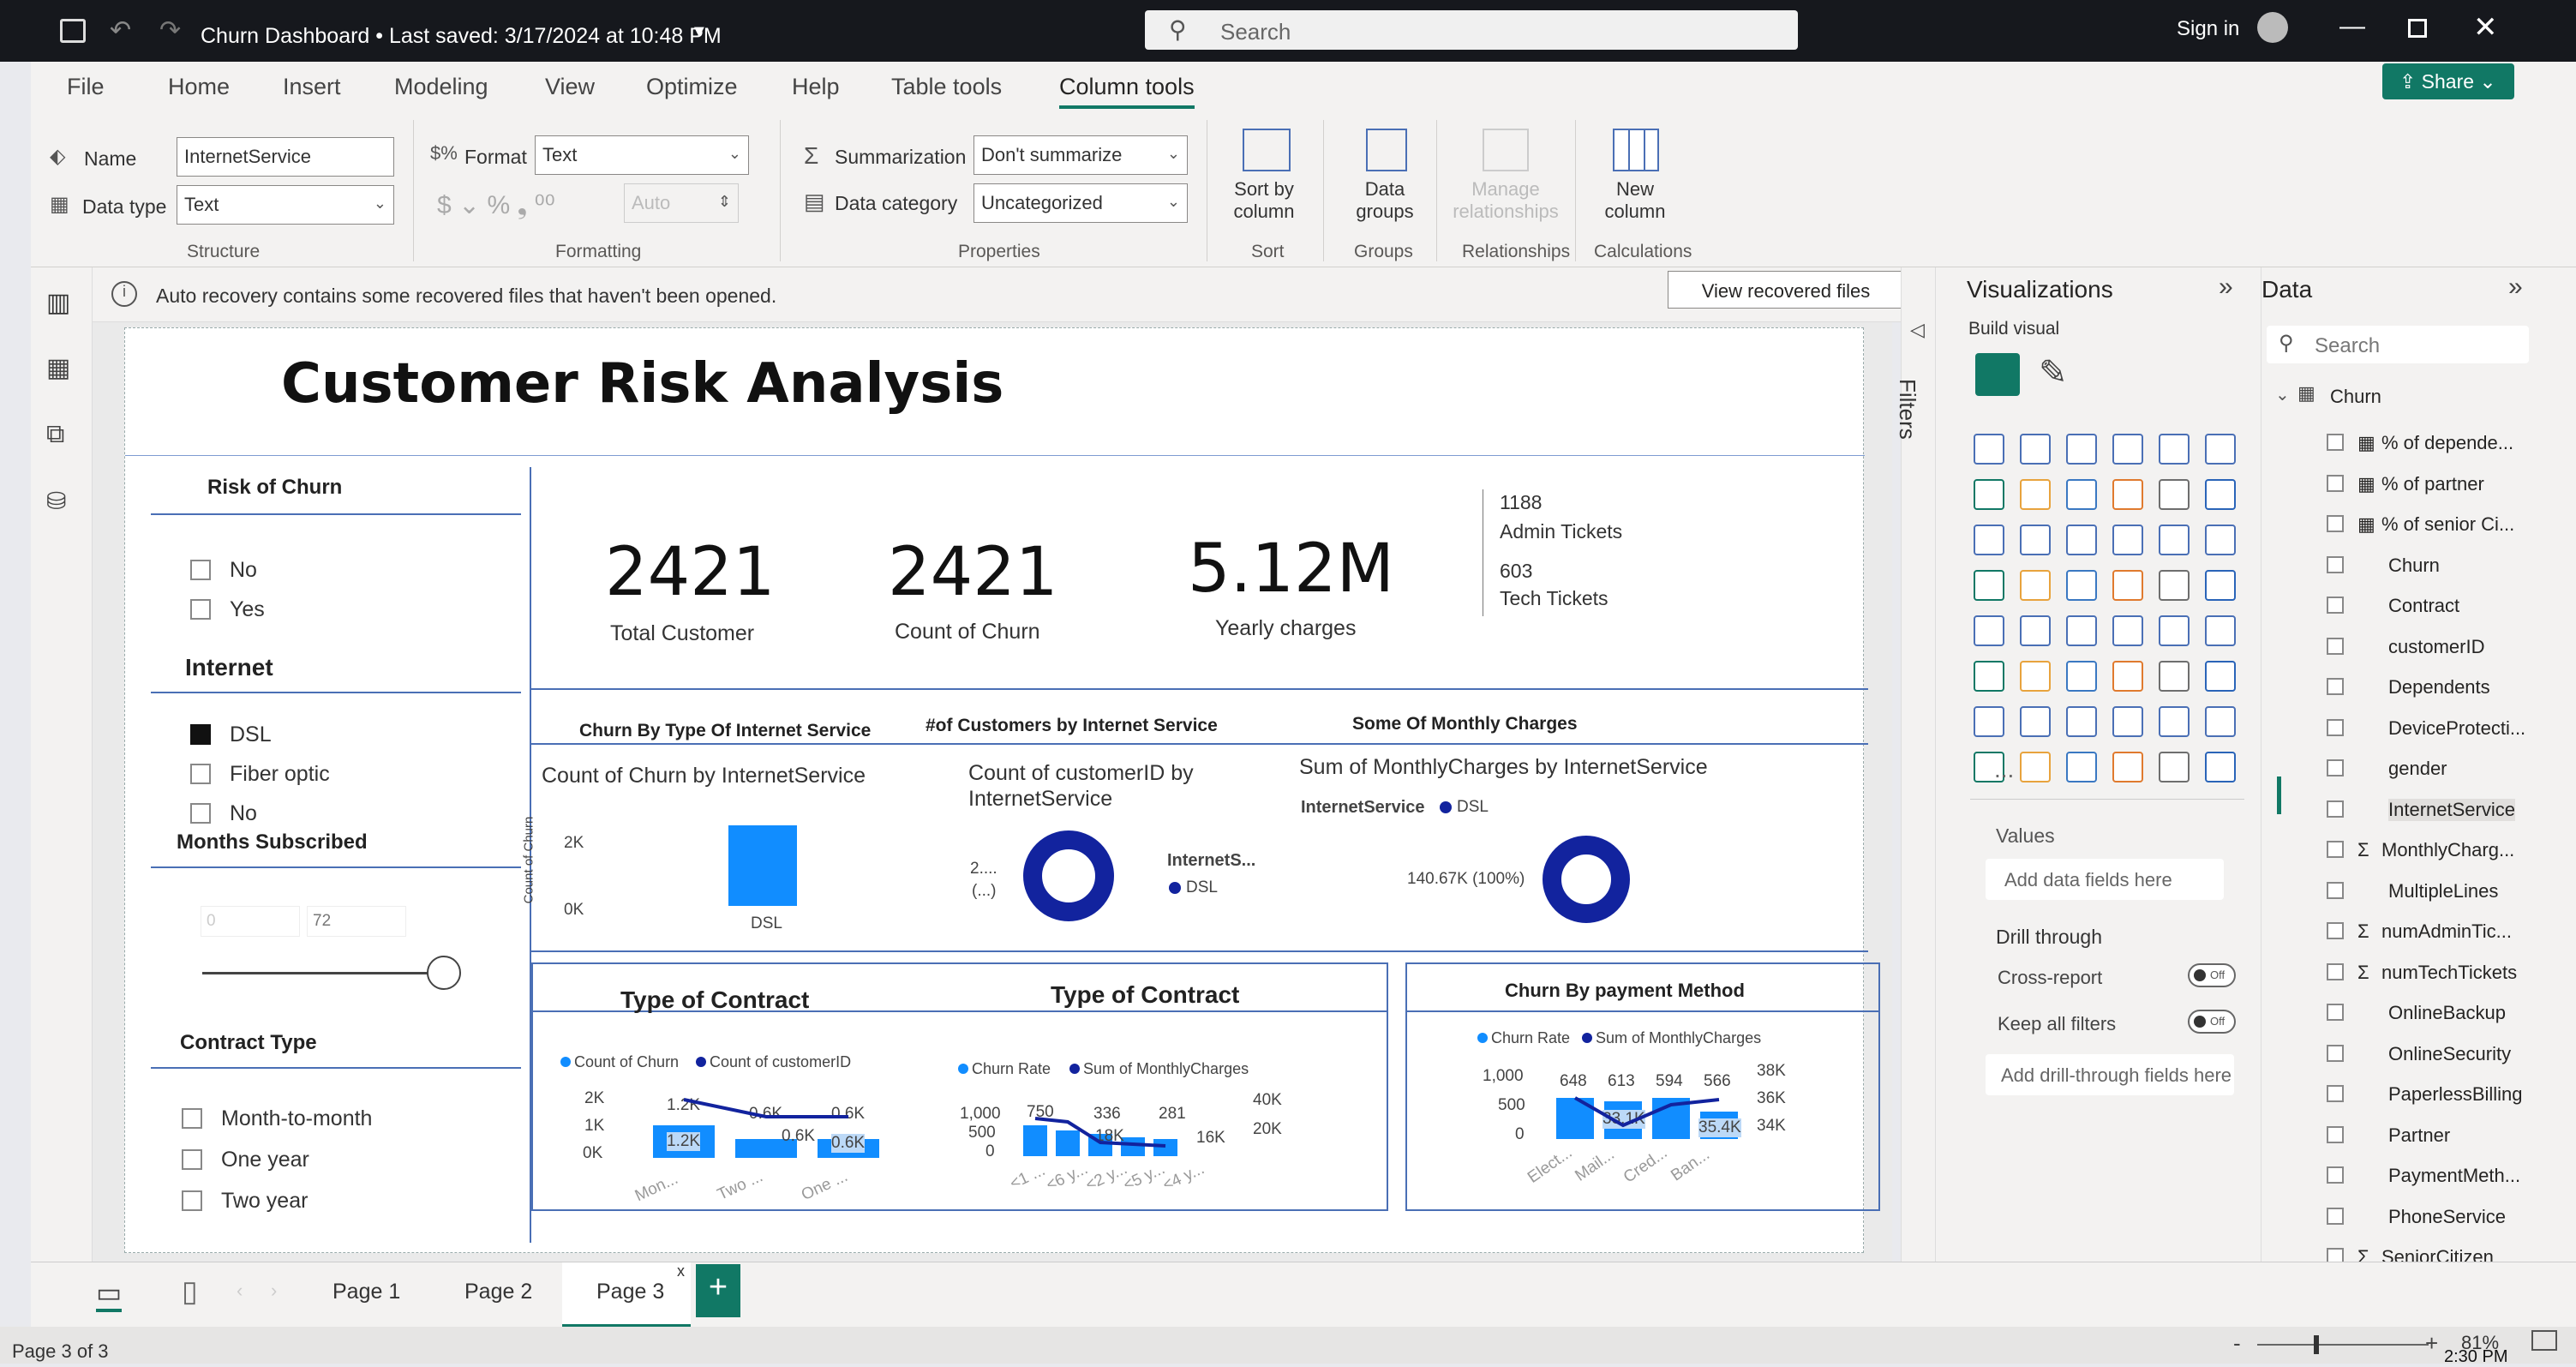 The image size is (2576, 1367). What do you see at coordinates (200, 609) in the screenshot?
I see `slicer-risk-yes-checkbox` at bounding box center [200, 609].